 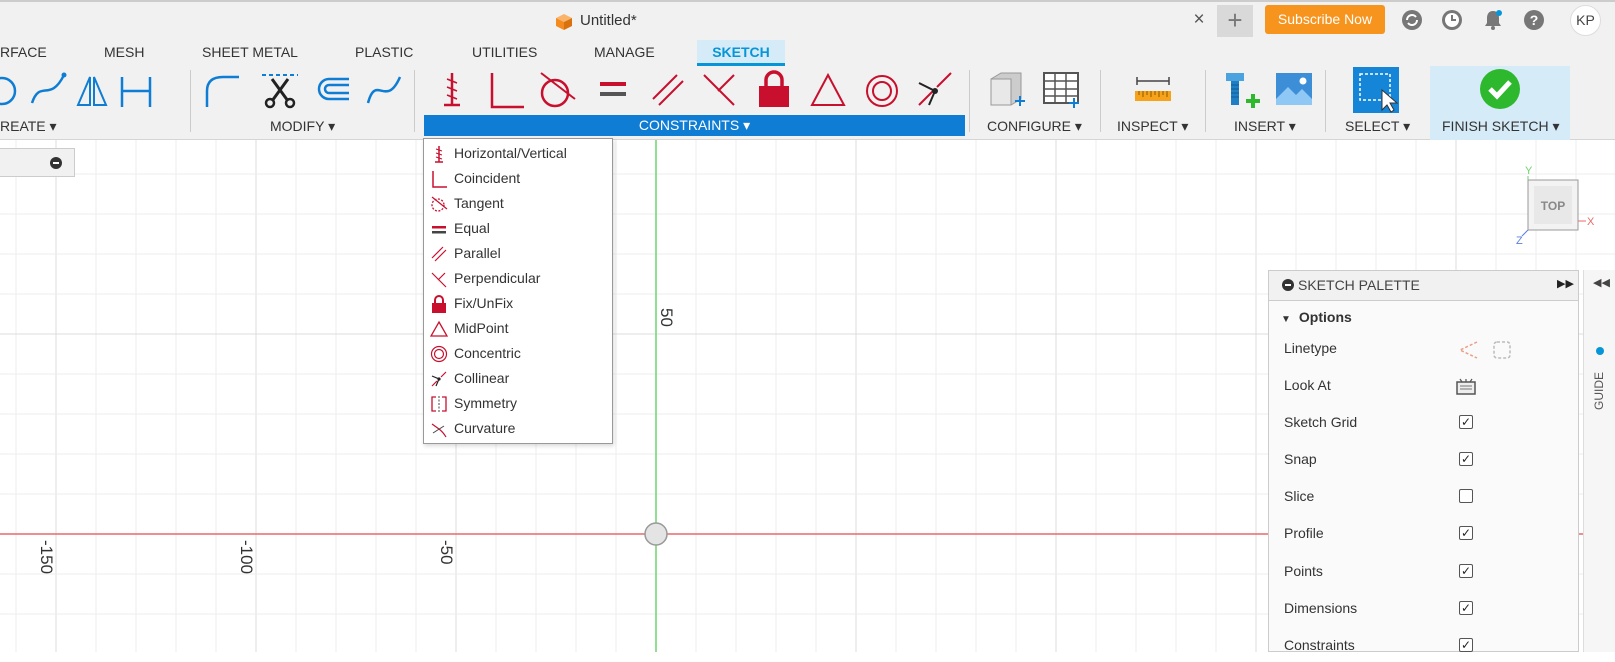 What do you see at coordinates (720, 89) in the screenshot?
I see `perpendicular-icon` at bounding box center [720, 89].